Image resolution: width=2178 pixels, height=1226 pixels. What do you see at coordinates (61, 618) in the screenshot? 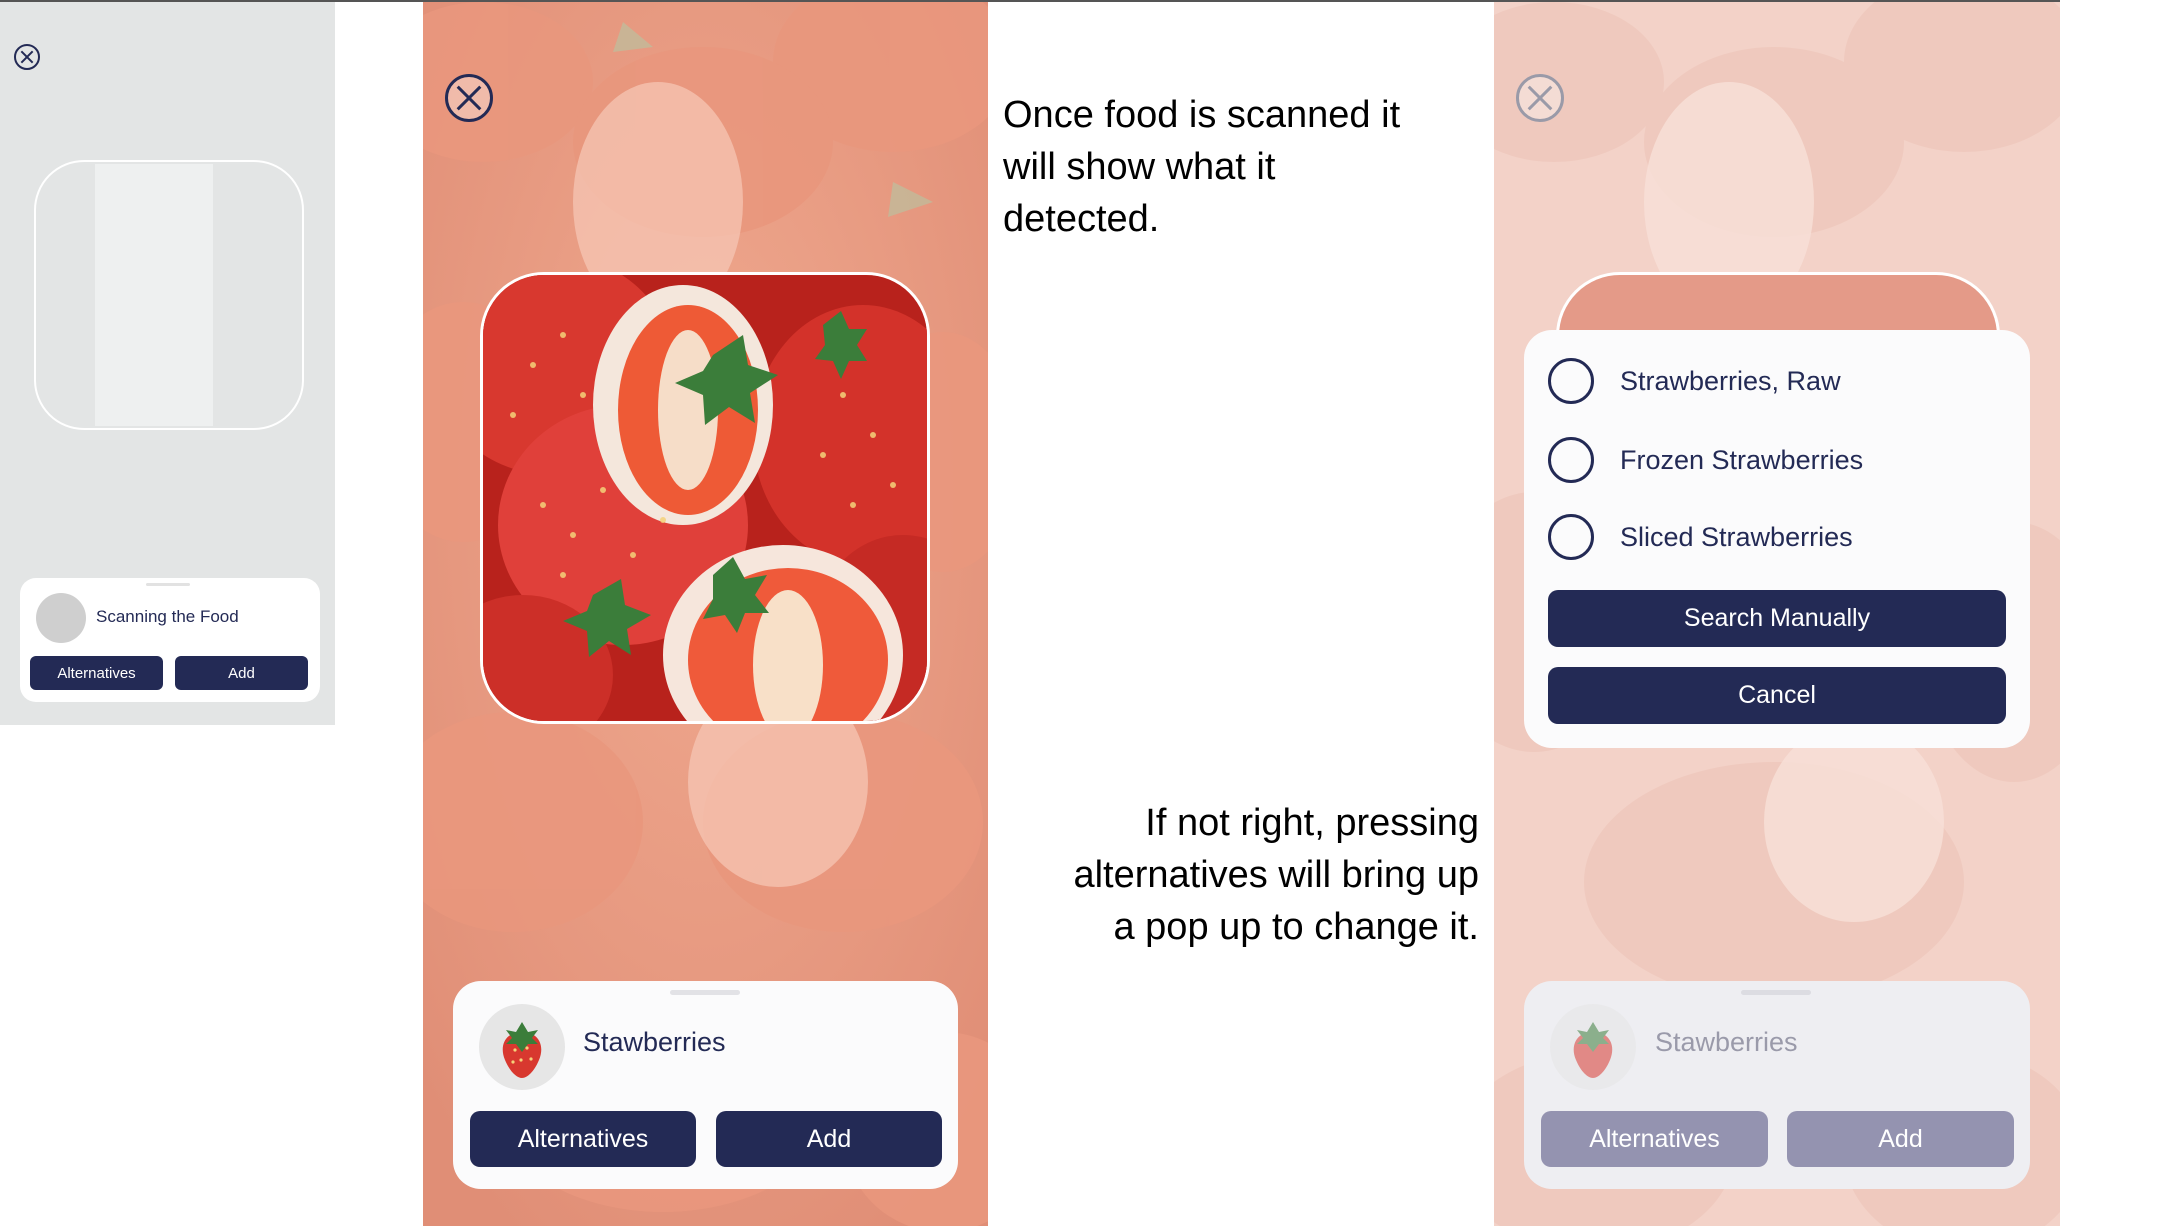
I see `food-thumbnail-placeholder` at bounding box center [61, 618].